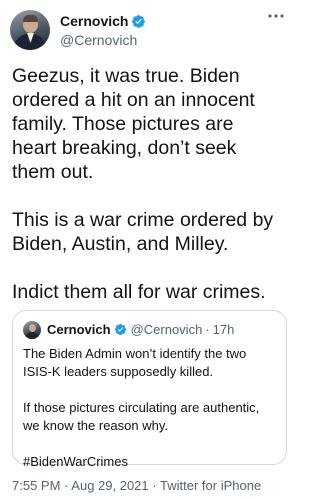  Describe the element at coordinates (133, 100) in the screenshot. I see `tweet-line: ordered a hit on an innocent` at that location.